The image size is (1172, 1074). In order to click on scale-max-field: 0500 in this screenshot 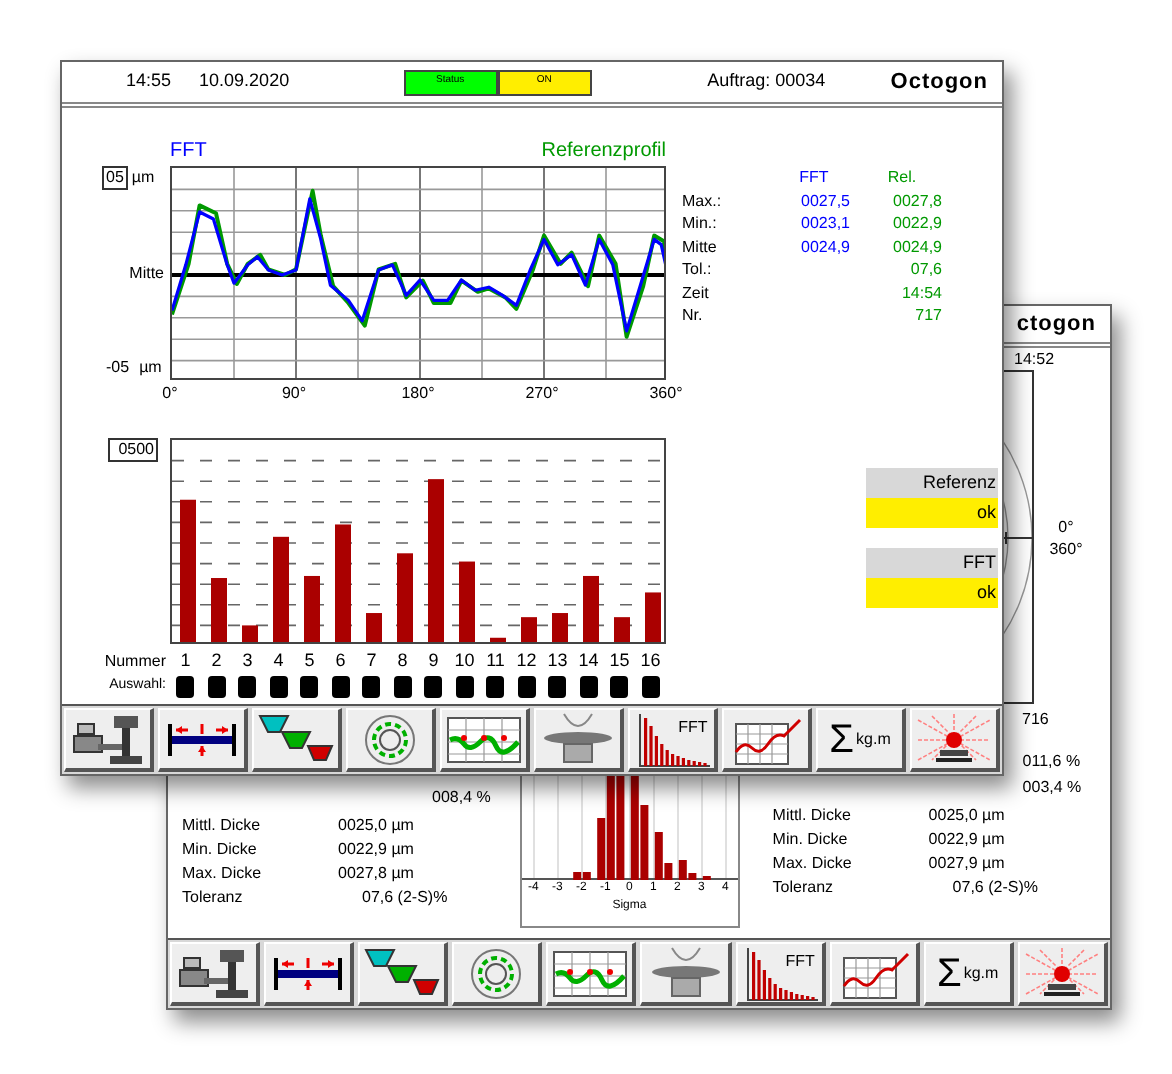, I will do `click(133, 450)`.